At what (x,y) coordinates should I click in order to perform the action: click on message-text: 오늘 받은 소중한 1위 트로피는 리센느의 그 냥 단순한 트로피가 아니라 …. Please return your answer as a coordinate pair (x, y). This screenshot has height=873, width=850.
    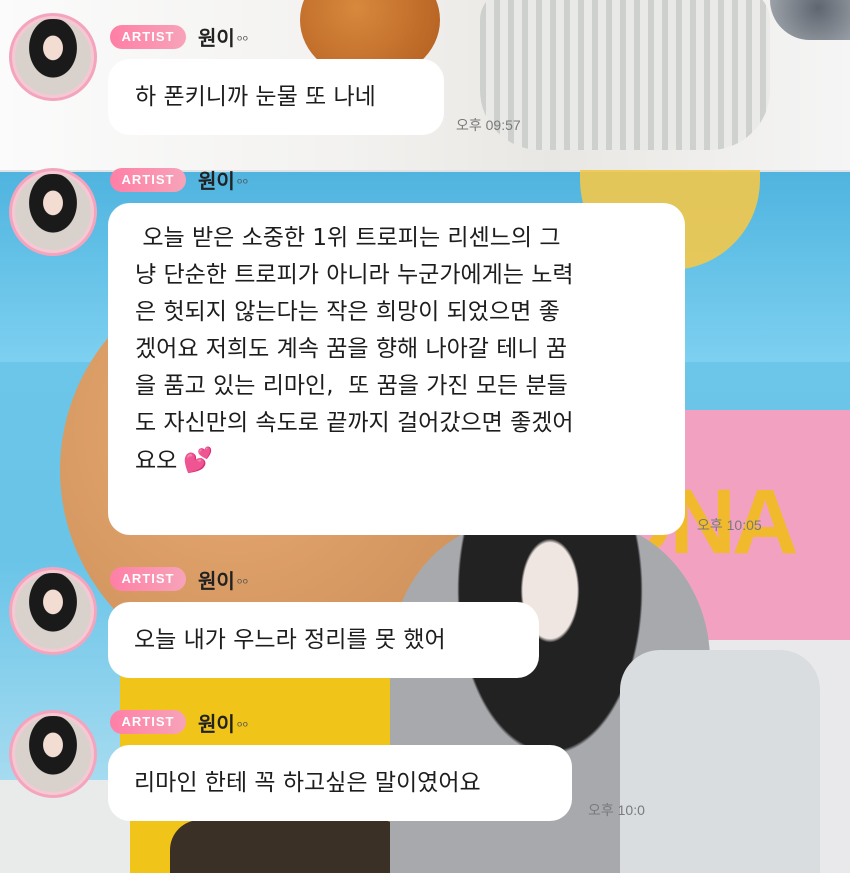
    Looking at the image, I should click on (354, 349).